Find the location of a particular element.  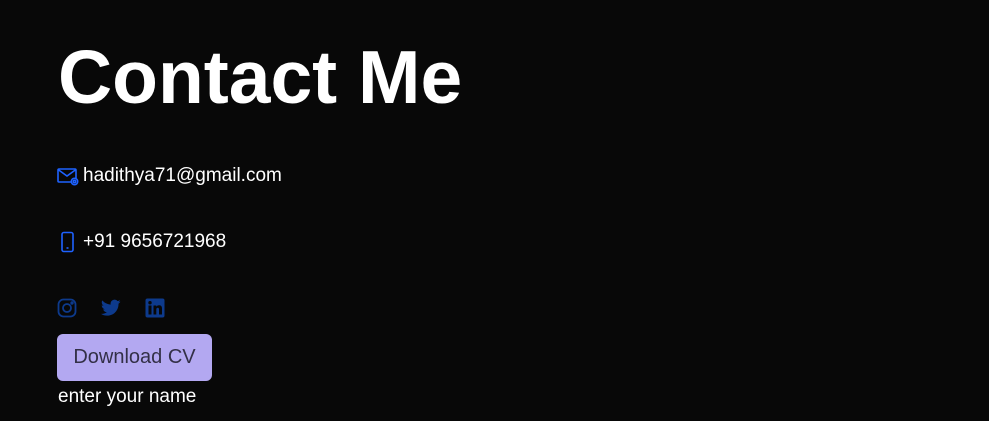

page-title: Contact Me is located at coordinates (260, 77).